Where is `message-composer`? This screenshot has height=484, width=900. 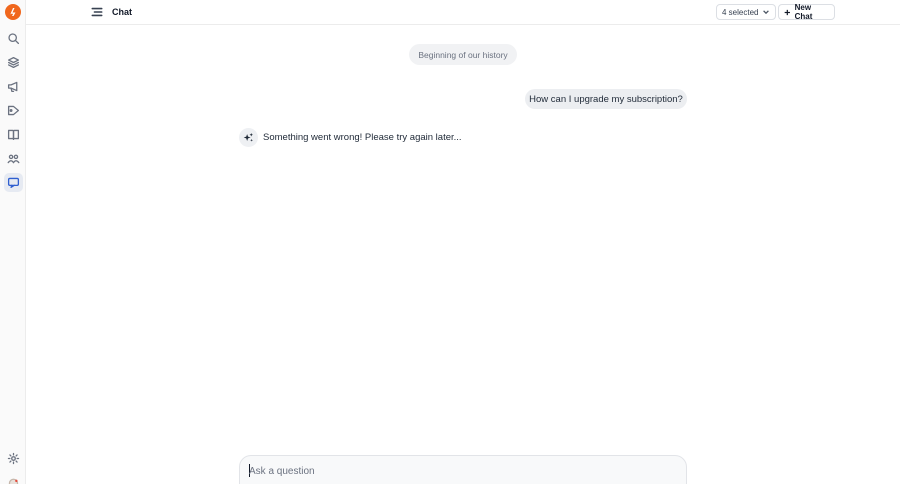 message-composer is located at coordinates (463, 469).